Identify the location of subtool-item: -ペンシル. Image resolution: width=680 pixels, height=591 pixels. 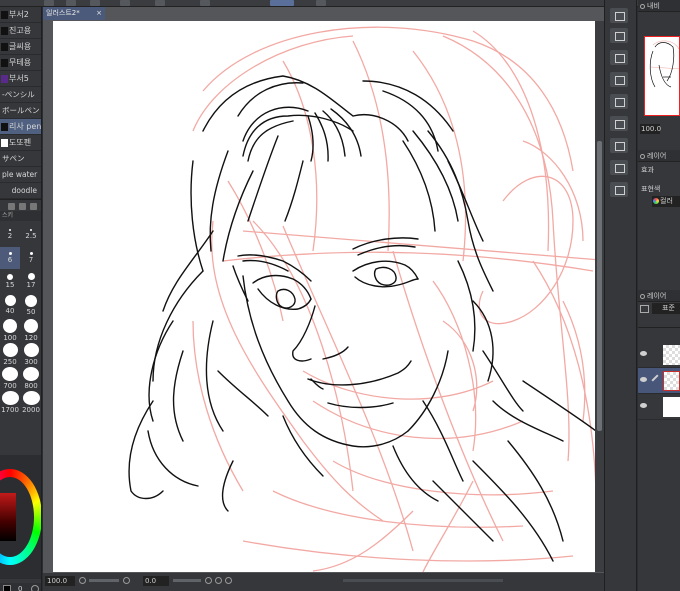
(20, 95).